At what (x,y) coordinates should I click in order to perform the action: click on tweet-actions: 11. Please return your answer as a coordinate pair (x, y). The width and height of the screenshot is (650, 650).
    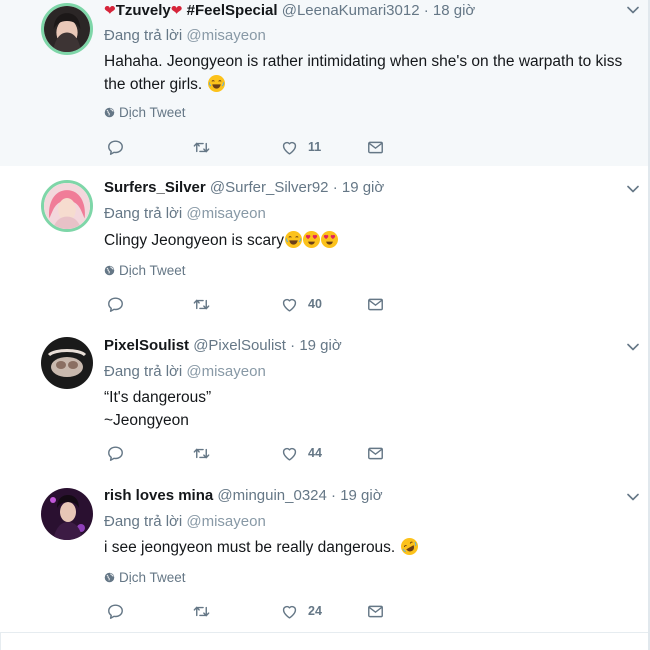
    Looking at the image, I should click on (254, 148).